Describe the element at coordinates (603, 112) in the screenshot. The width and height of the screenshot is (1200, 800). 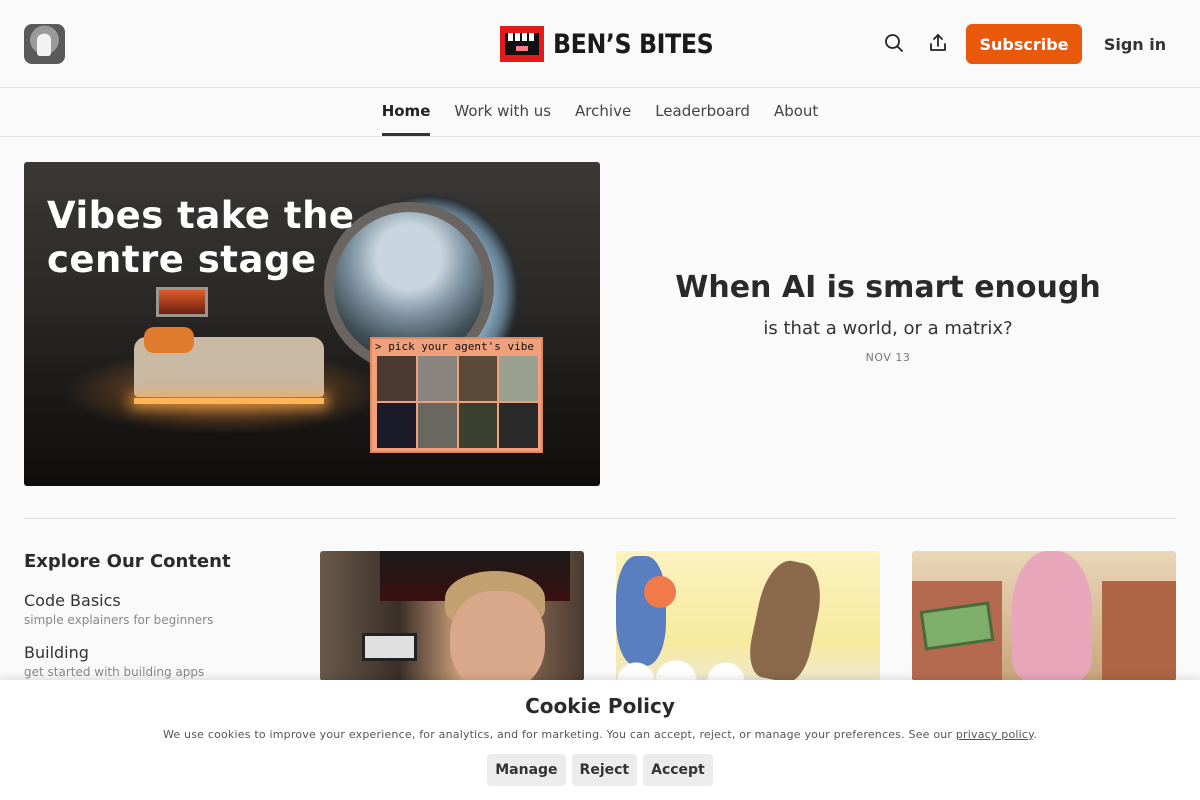
I see `nav-archive: Archive` at that location.